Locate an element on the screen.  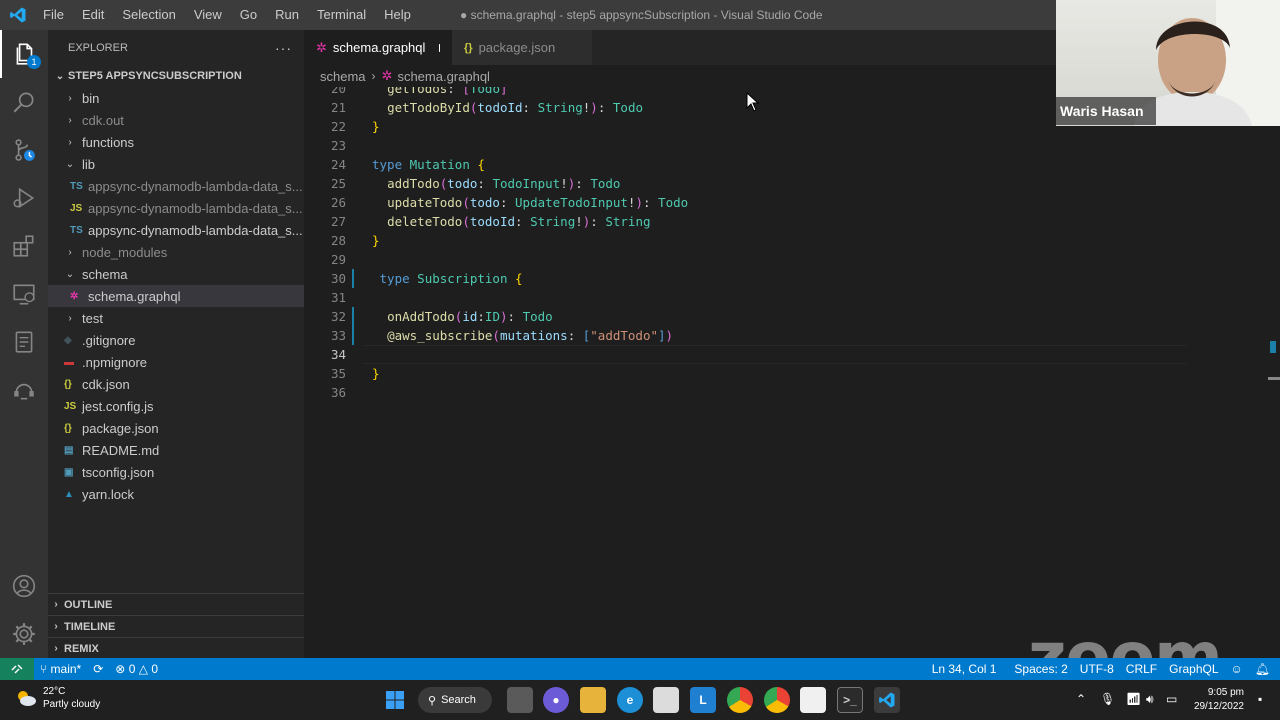
tree-file: {} cdk.json is located at coordinates (176, 384).